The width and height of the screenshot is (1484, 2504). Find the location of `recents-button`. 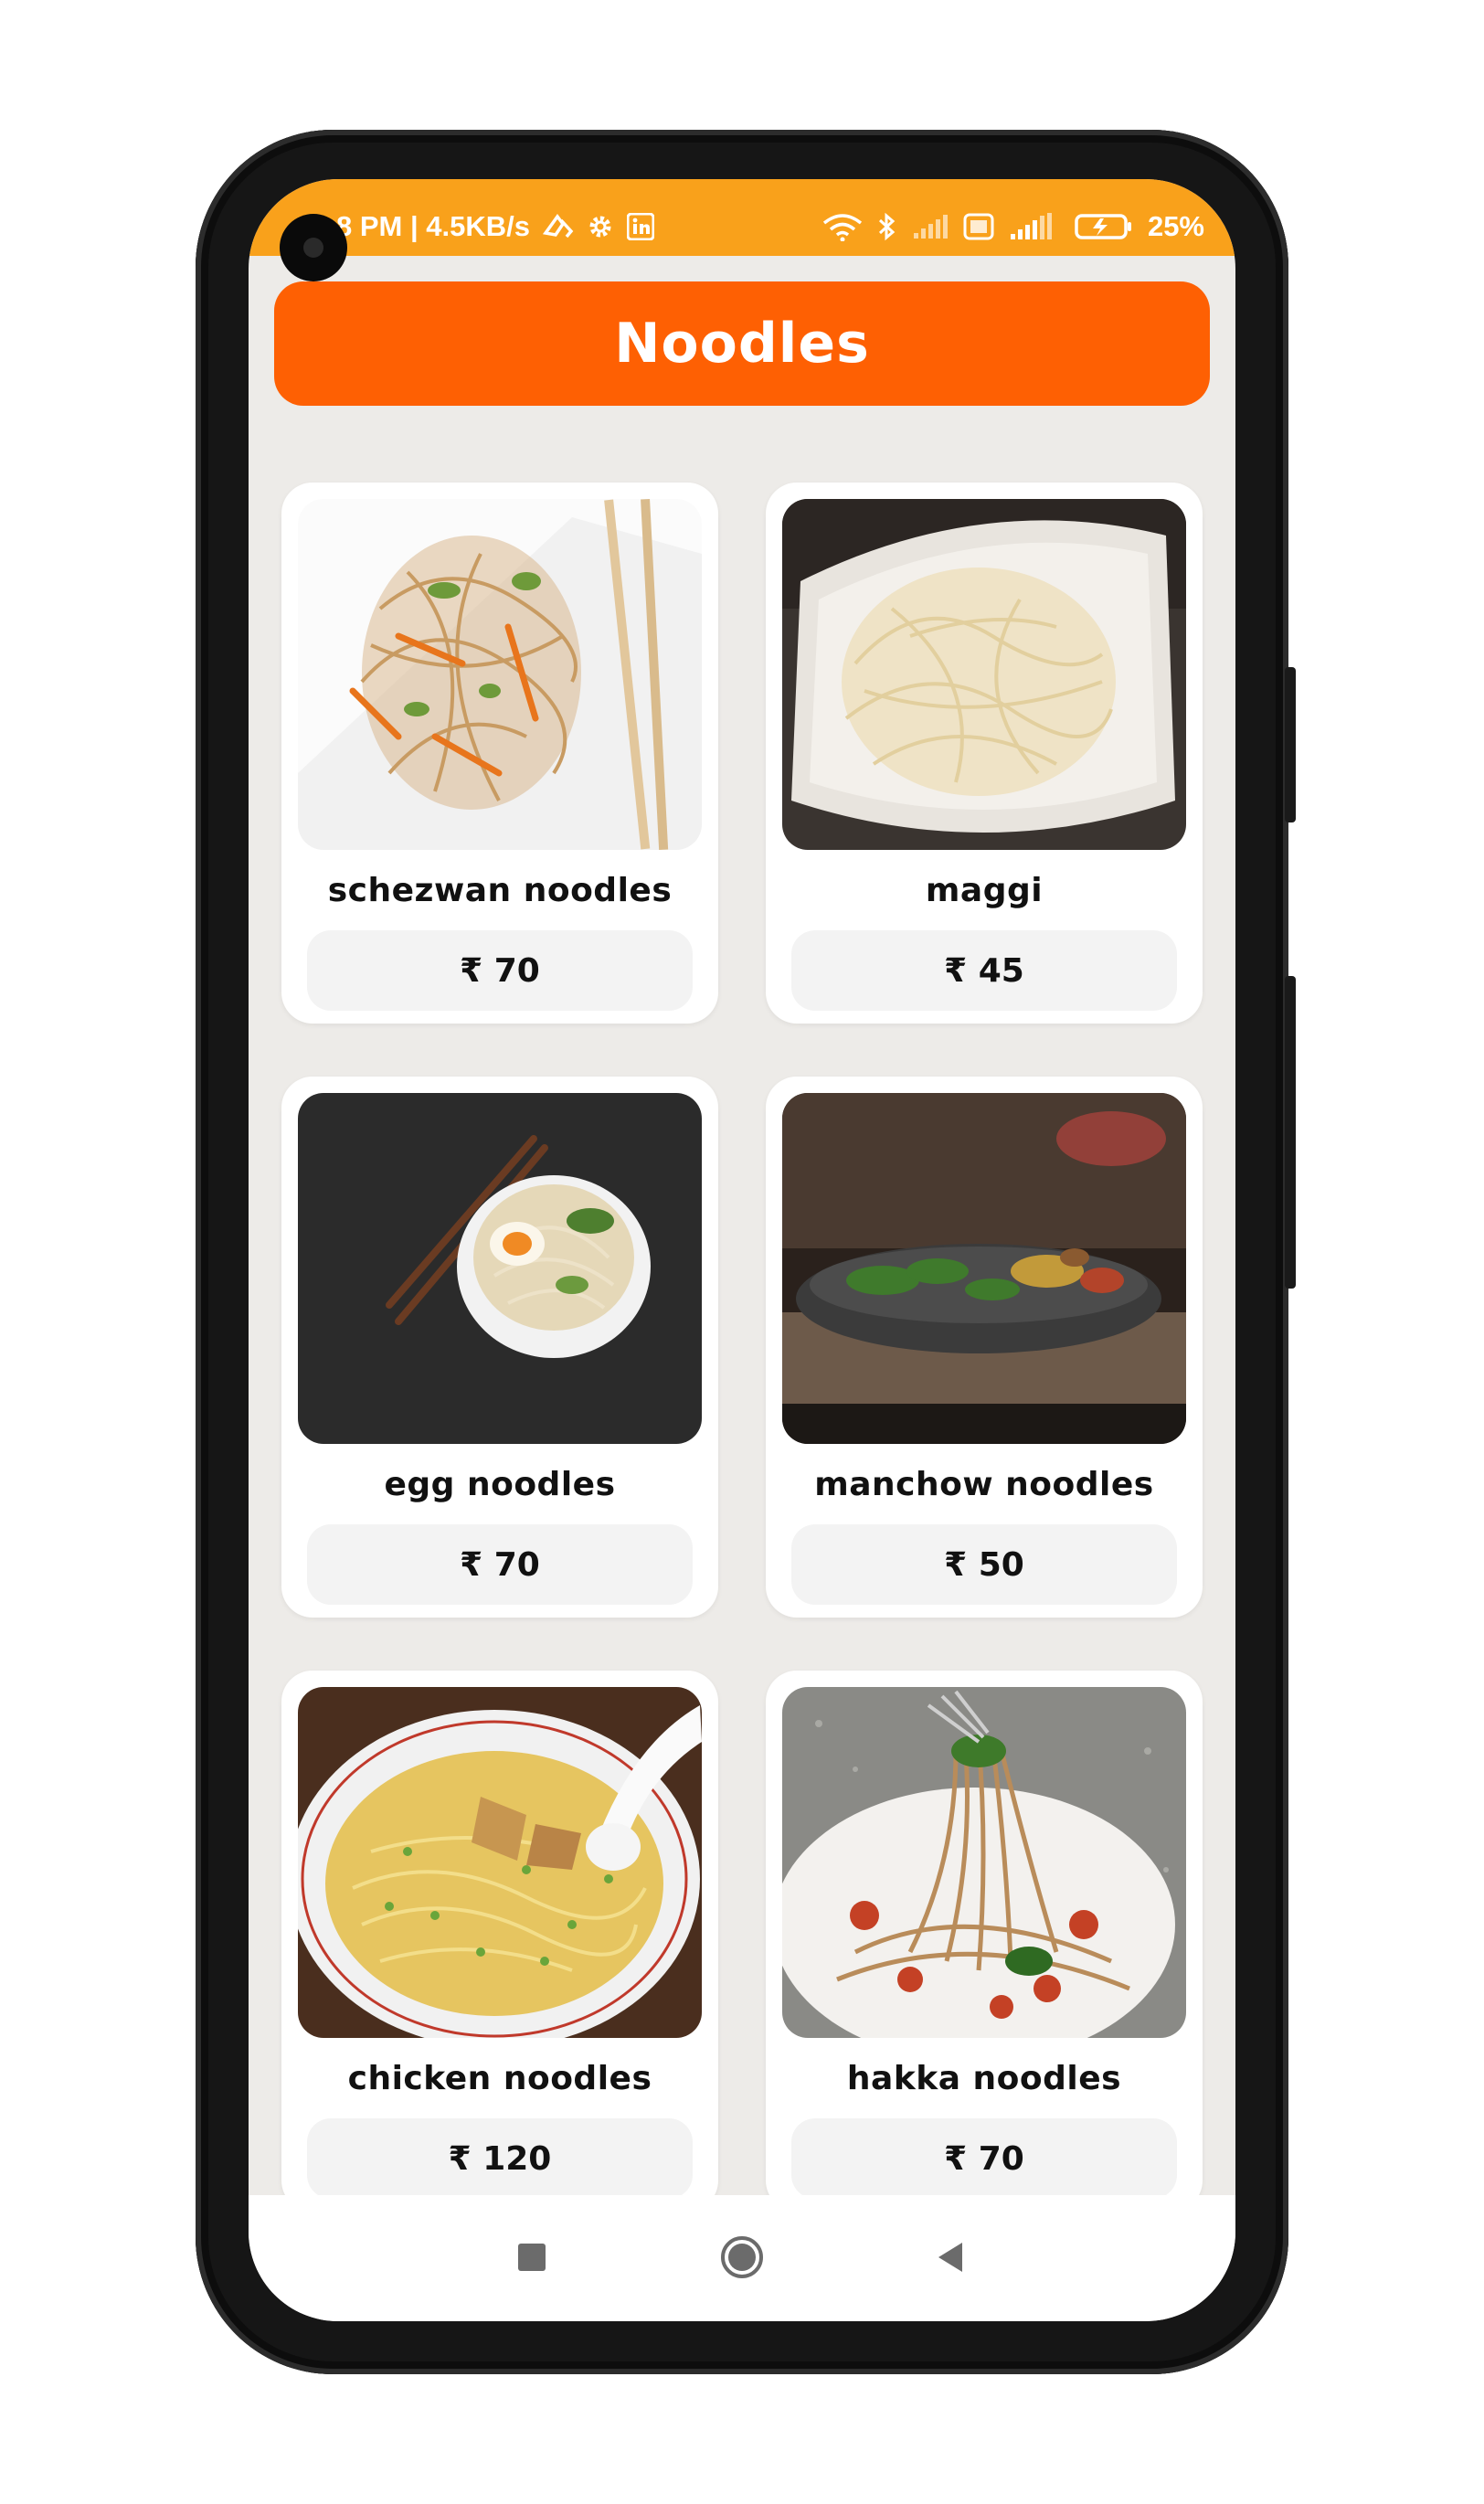

recents-button is located at coordinates (531, 2259).